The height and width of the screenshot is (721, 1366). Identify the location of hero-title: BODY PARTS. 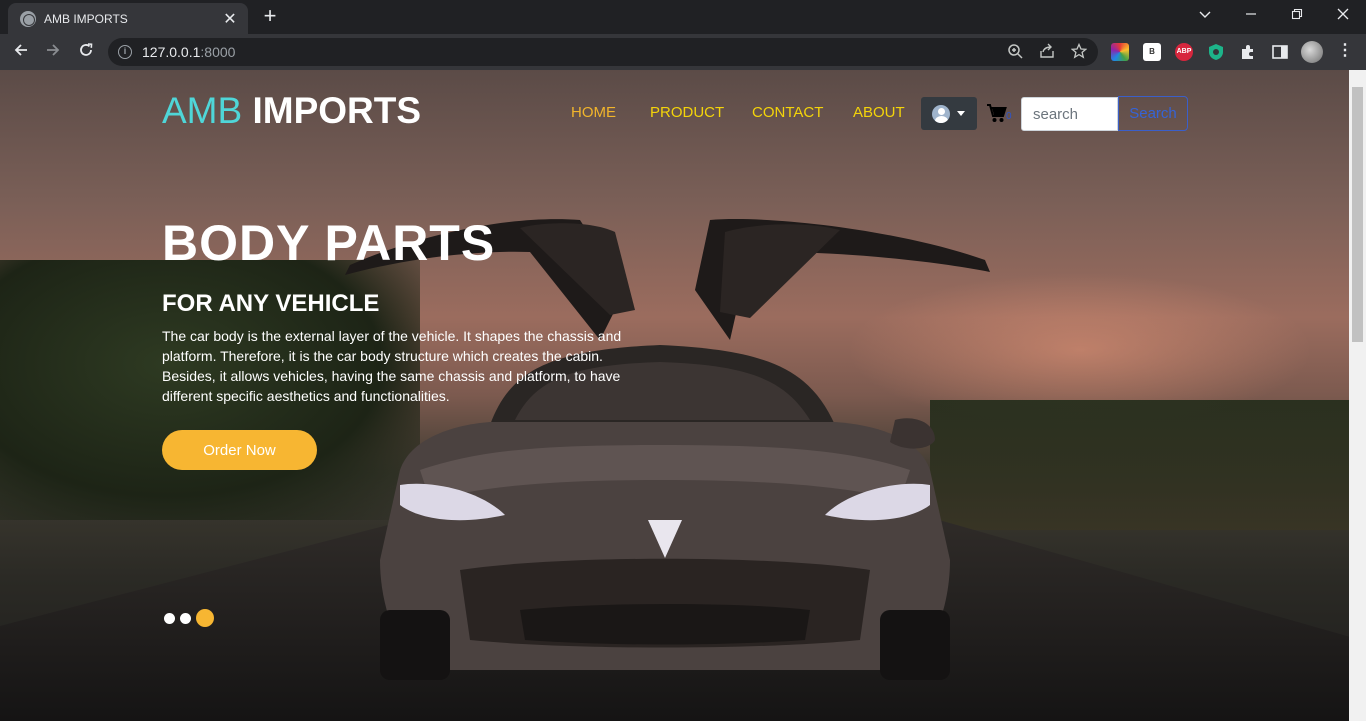
(329, 243).